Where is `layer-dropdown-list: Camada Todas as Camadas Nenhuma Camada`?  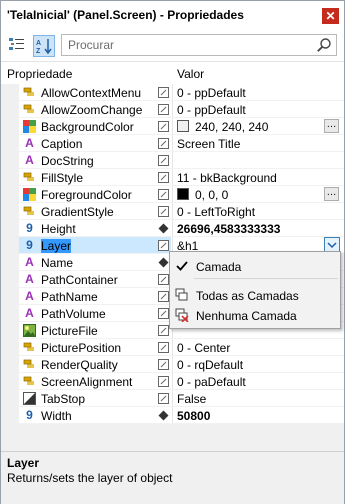
layer-dropdown-list: Camada Todas as Camadas Nenhuma Camada is located at coordinates (255, 290).